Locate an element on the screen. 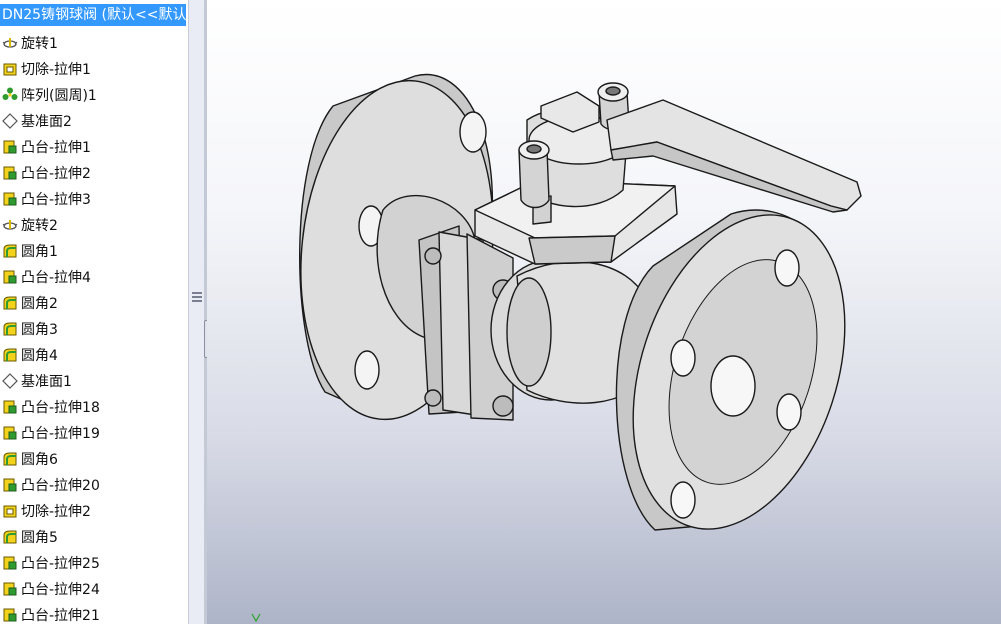  tree-item-label: 切除-拉伸1 is located at coordinates (56, 70).